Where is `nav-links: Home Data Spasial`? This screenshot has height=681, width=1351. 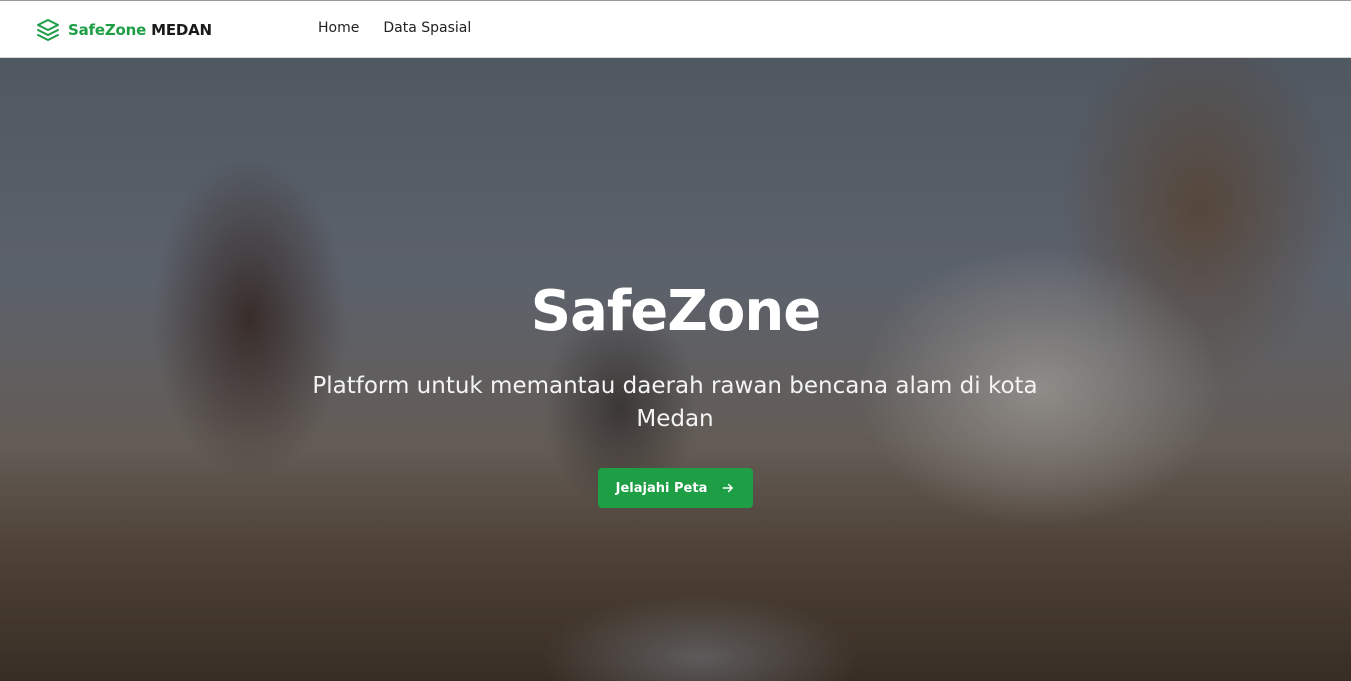
nav-links: Home Data Spasial is located at coordinates (394, 28).